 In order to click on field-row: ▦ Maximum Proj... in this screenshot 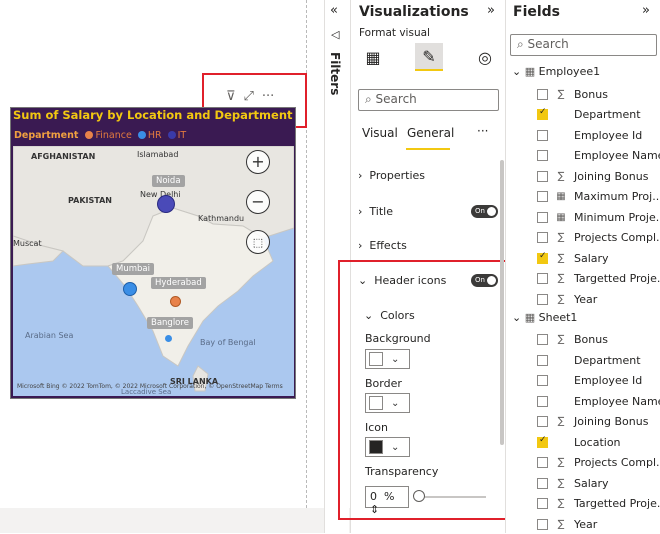, I will do `click(598, 197)`.